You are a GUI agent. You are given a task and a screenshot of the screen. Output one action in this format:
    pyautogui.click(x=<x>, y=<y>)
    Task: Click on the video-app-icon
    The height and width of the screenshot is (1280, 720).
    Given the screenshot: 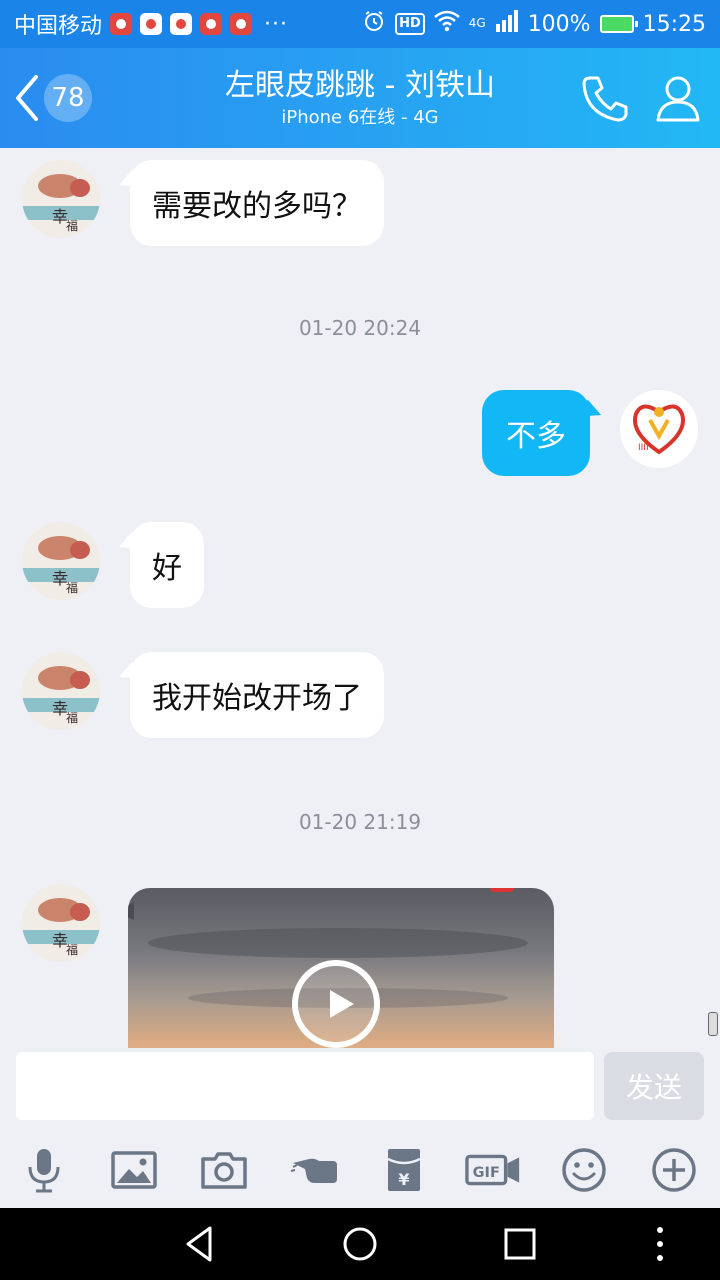 What is the action you would take?
    pyautogui.click(x=181, y=24)
    